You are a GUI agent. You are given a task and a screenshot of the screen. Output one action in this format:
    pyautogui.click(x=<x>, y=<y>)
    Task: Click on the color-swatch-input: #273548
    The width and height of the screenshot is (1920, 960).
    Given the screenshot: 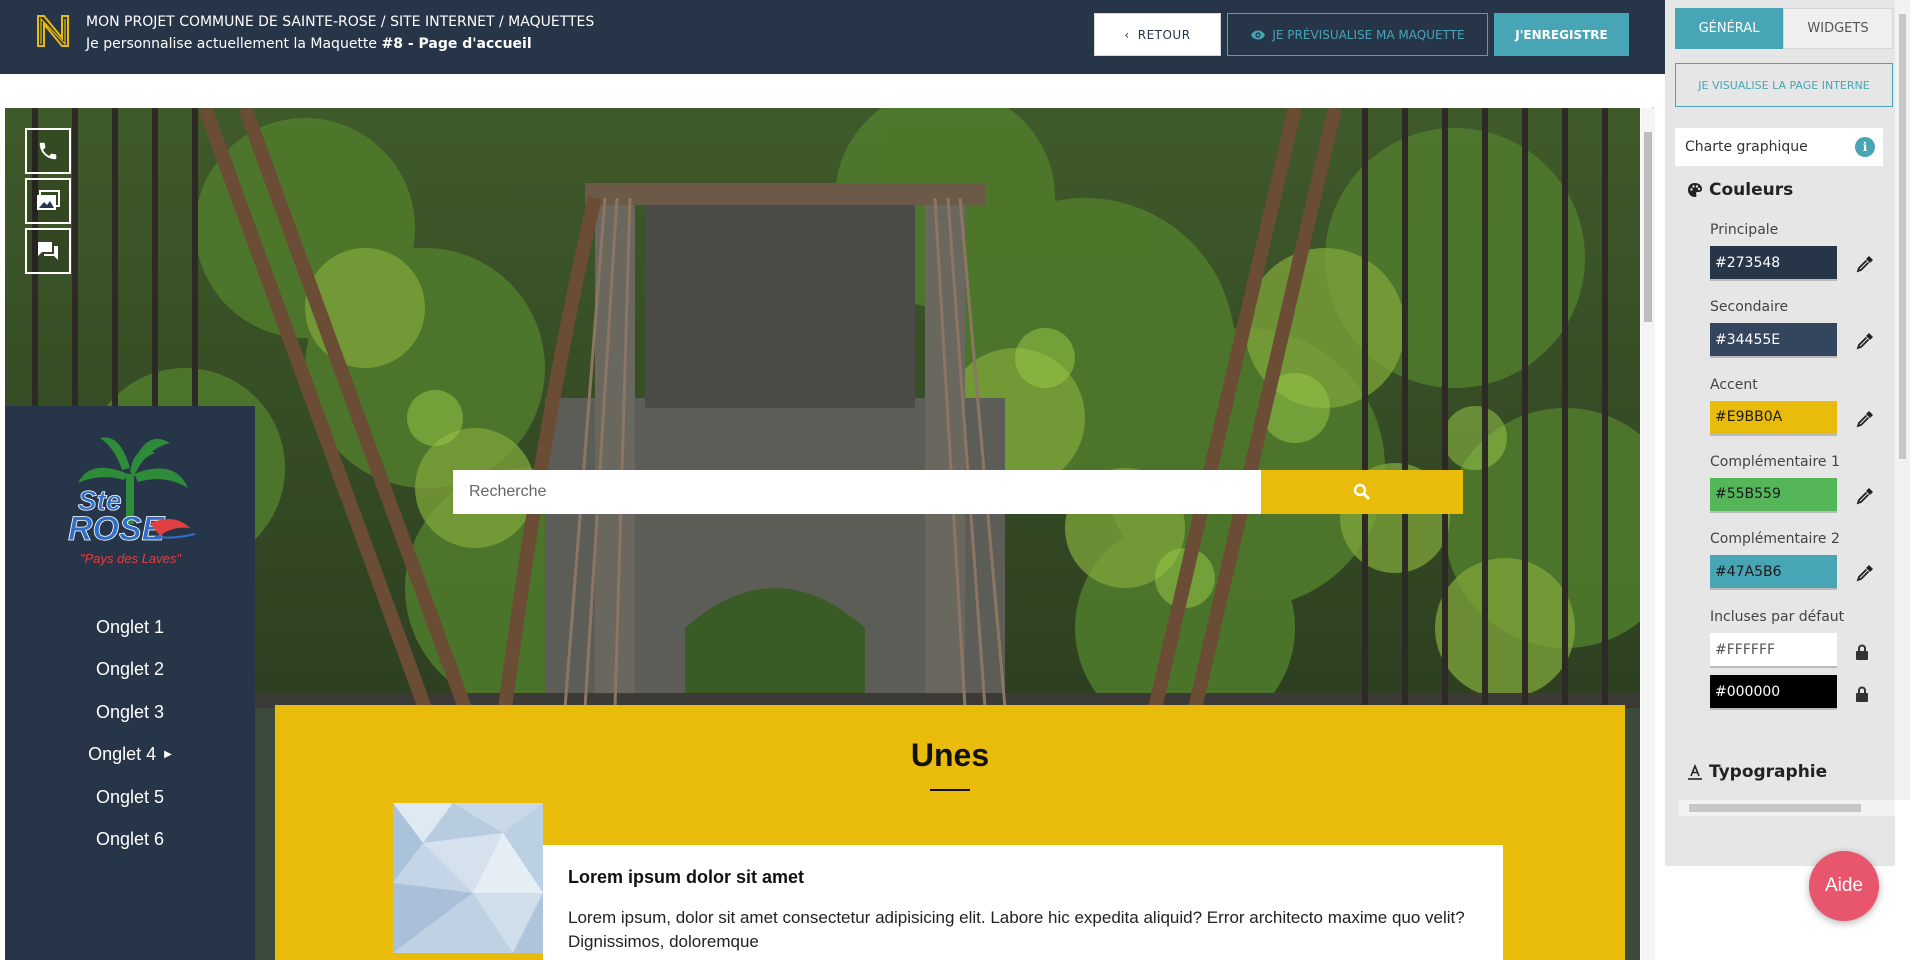 What is the action you would take?
    pyautogui.click(x=1773, y=263)
    